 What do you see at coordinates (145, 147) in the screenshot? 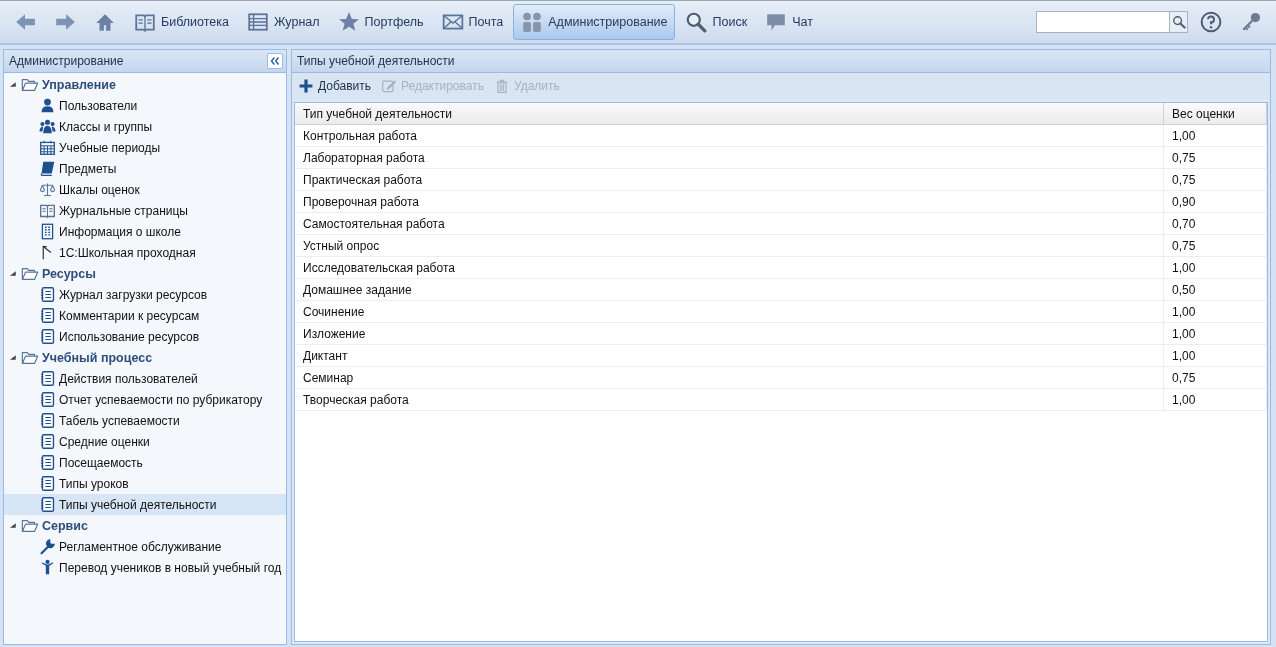
I see `tree-item: Учебные периоды` at bounding box center [145, 147].